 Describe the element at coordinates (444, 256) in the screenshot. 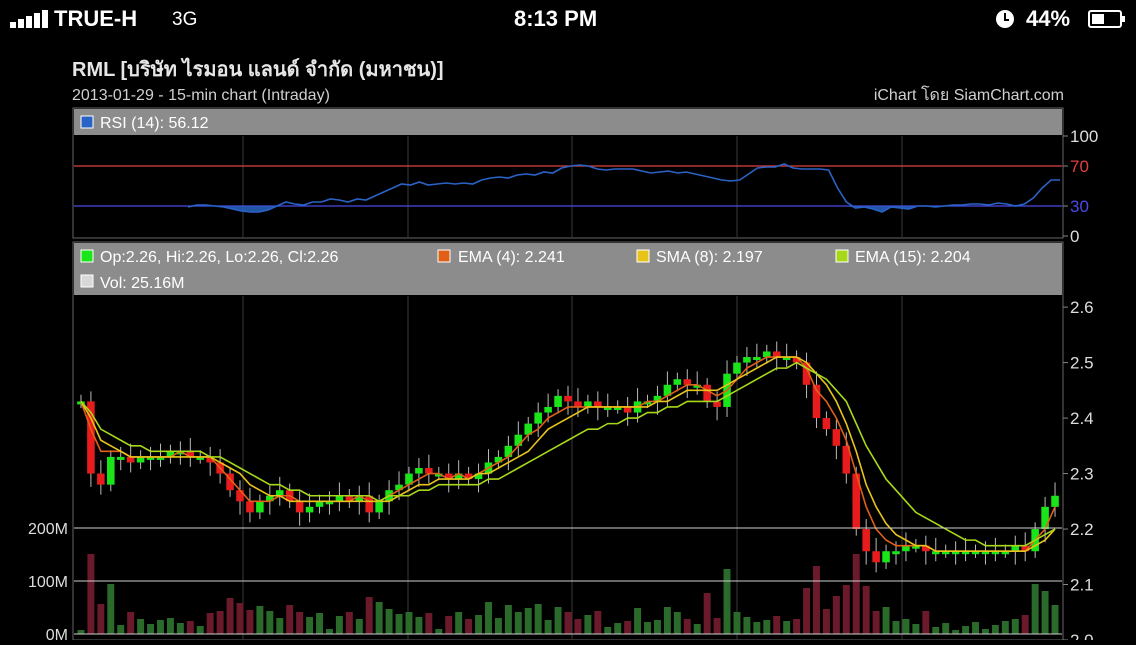

I see `ema4-legend-swatch` at that location.